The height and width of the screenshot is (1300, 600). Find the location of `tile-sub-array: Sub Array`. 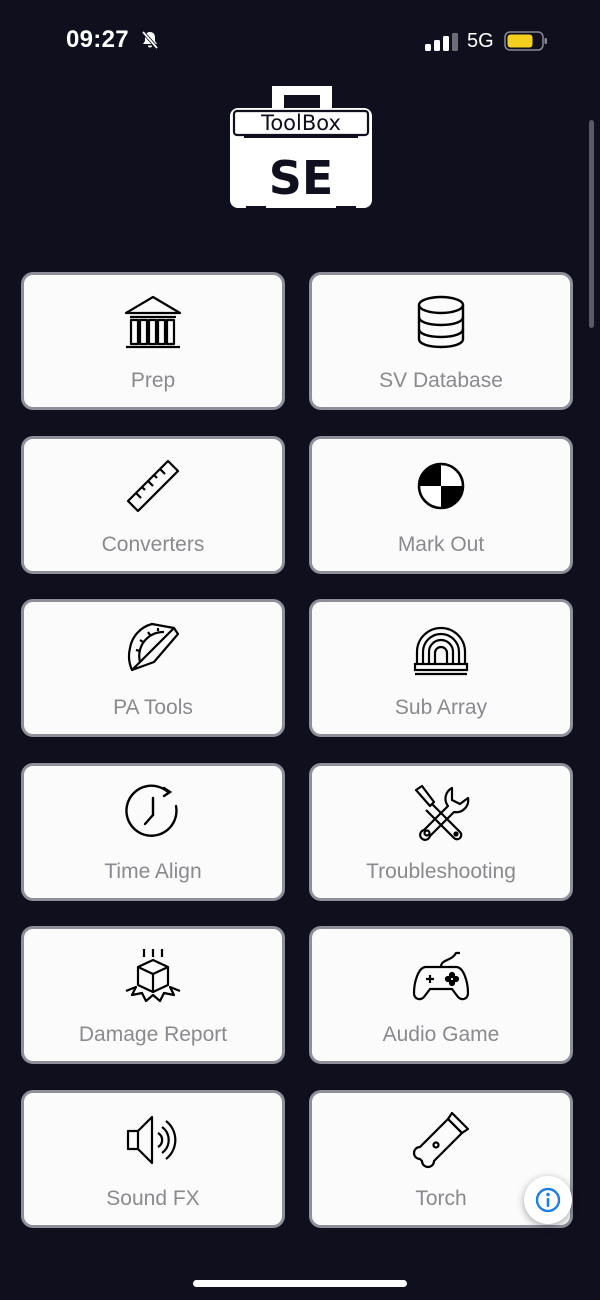

tile-sub-array: Sub Array is located at coordinates (441, 668).